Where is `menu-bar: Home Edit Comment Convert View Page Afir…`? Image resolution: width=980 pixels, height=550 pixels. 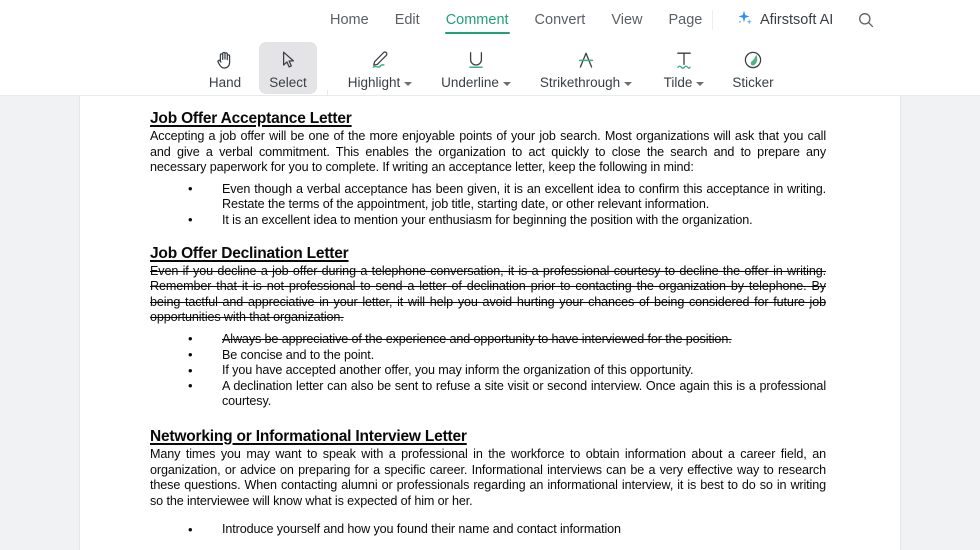 menu-bar: Home Edit Comment Convert View Page Afir… is located at coordinates (490, 20).